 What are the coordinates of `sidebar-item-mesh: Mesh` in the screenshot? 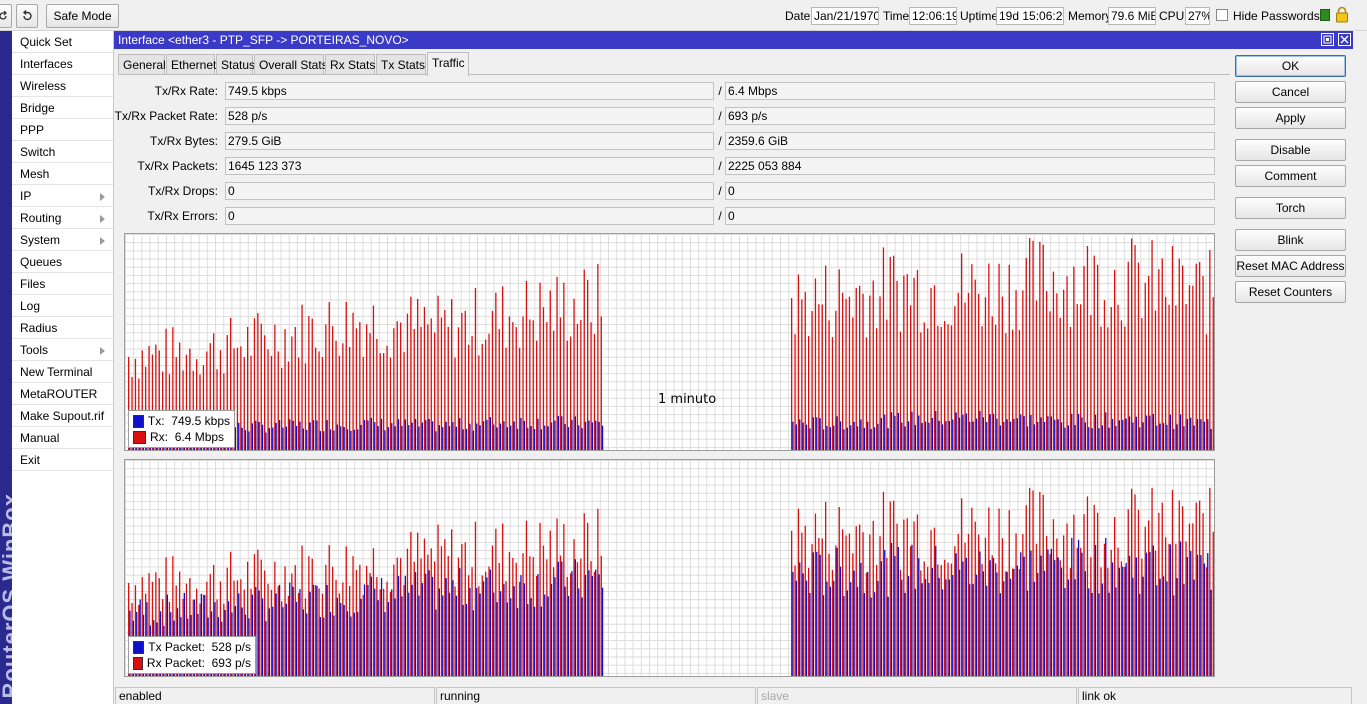 It's located at (62, 174).